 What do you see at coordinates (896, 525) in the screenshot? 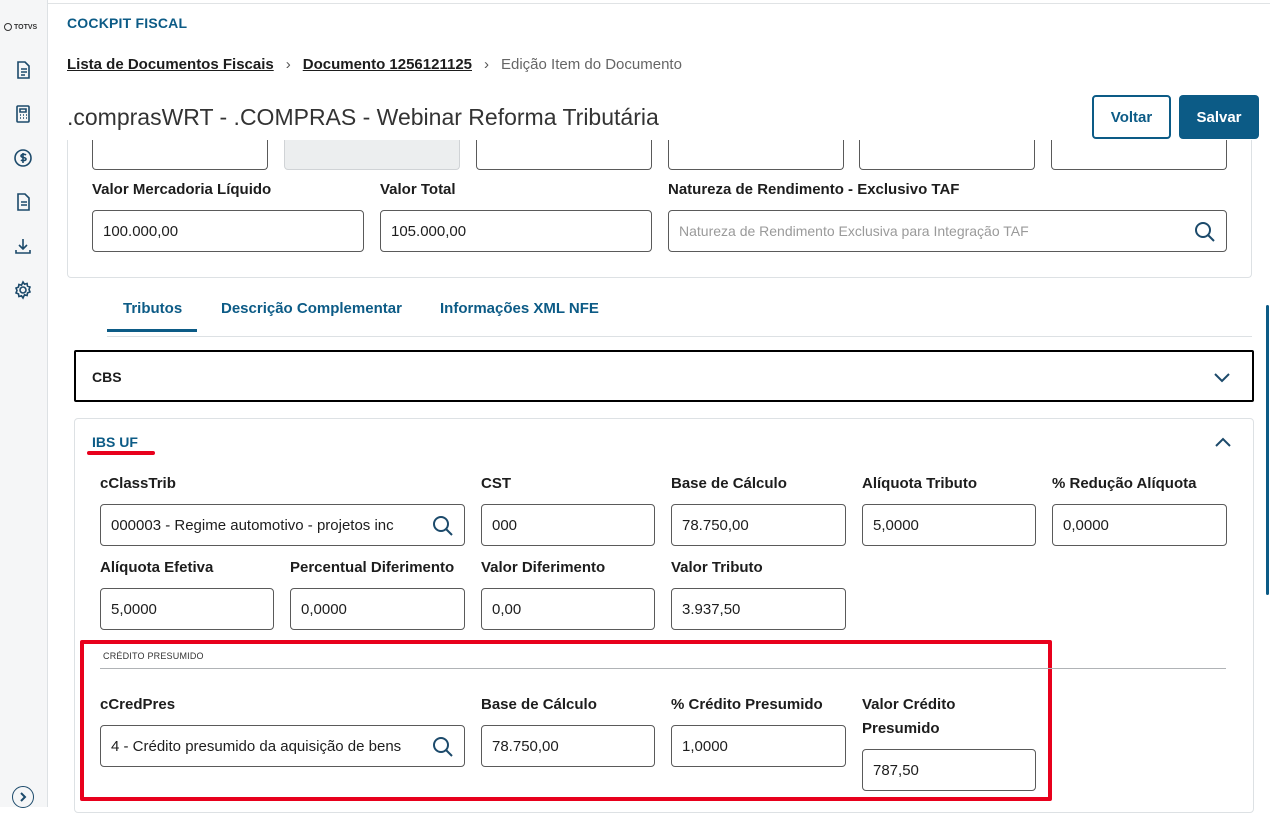
I see `aliquota-tributo-value: 5,0000` at bounding box center [896, 525].